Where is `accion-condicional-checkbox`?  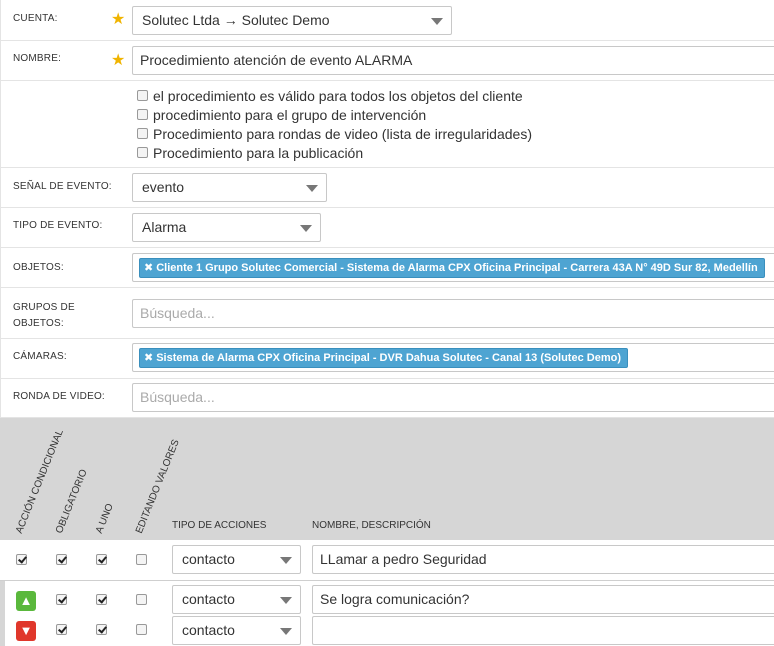 accion-condicional-checkbox is located at coordinates (21, 559).